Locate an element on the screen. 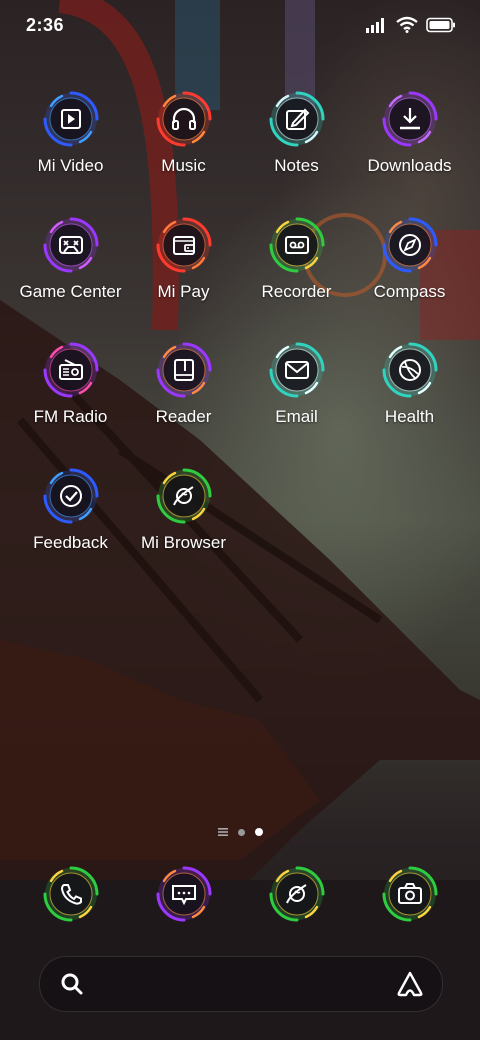  headphones-icon is located at coordinates (184, 119).